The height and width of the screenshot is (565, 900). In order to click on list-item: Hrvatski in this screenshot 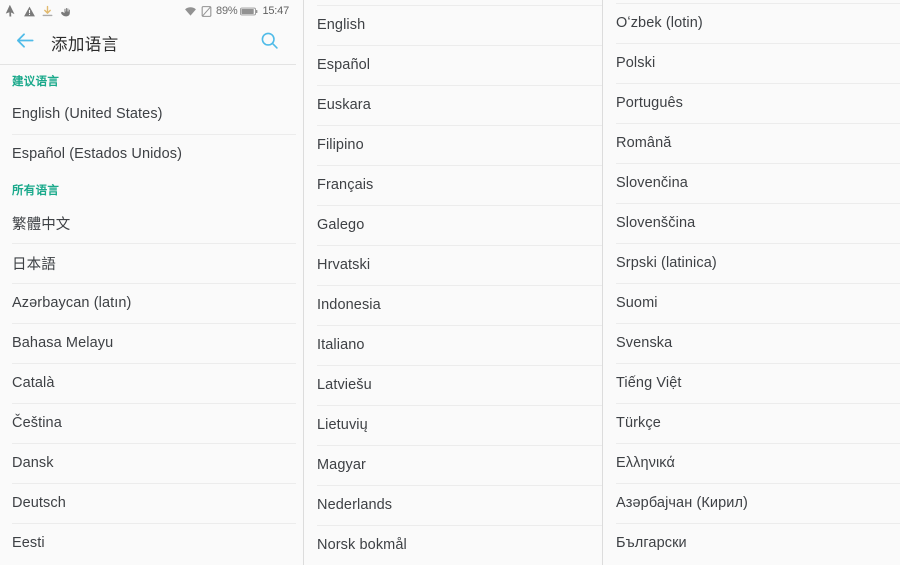, I will do `click(453, 265)`.